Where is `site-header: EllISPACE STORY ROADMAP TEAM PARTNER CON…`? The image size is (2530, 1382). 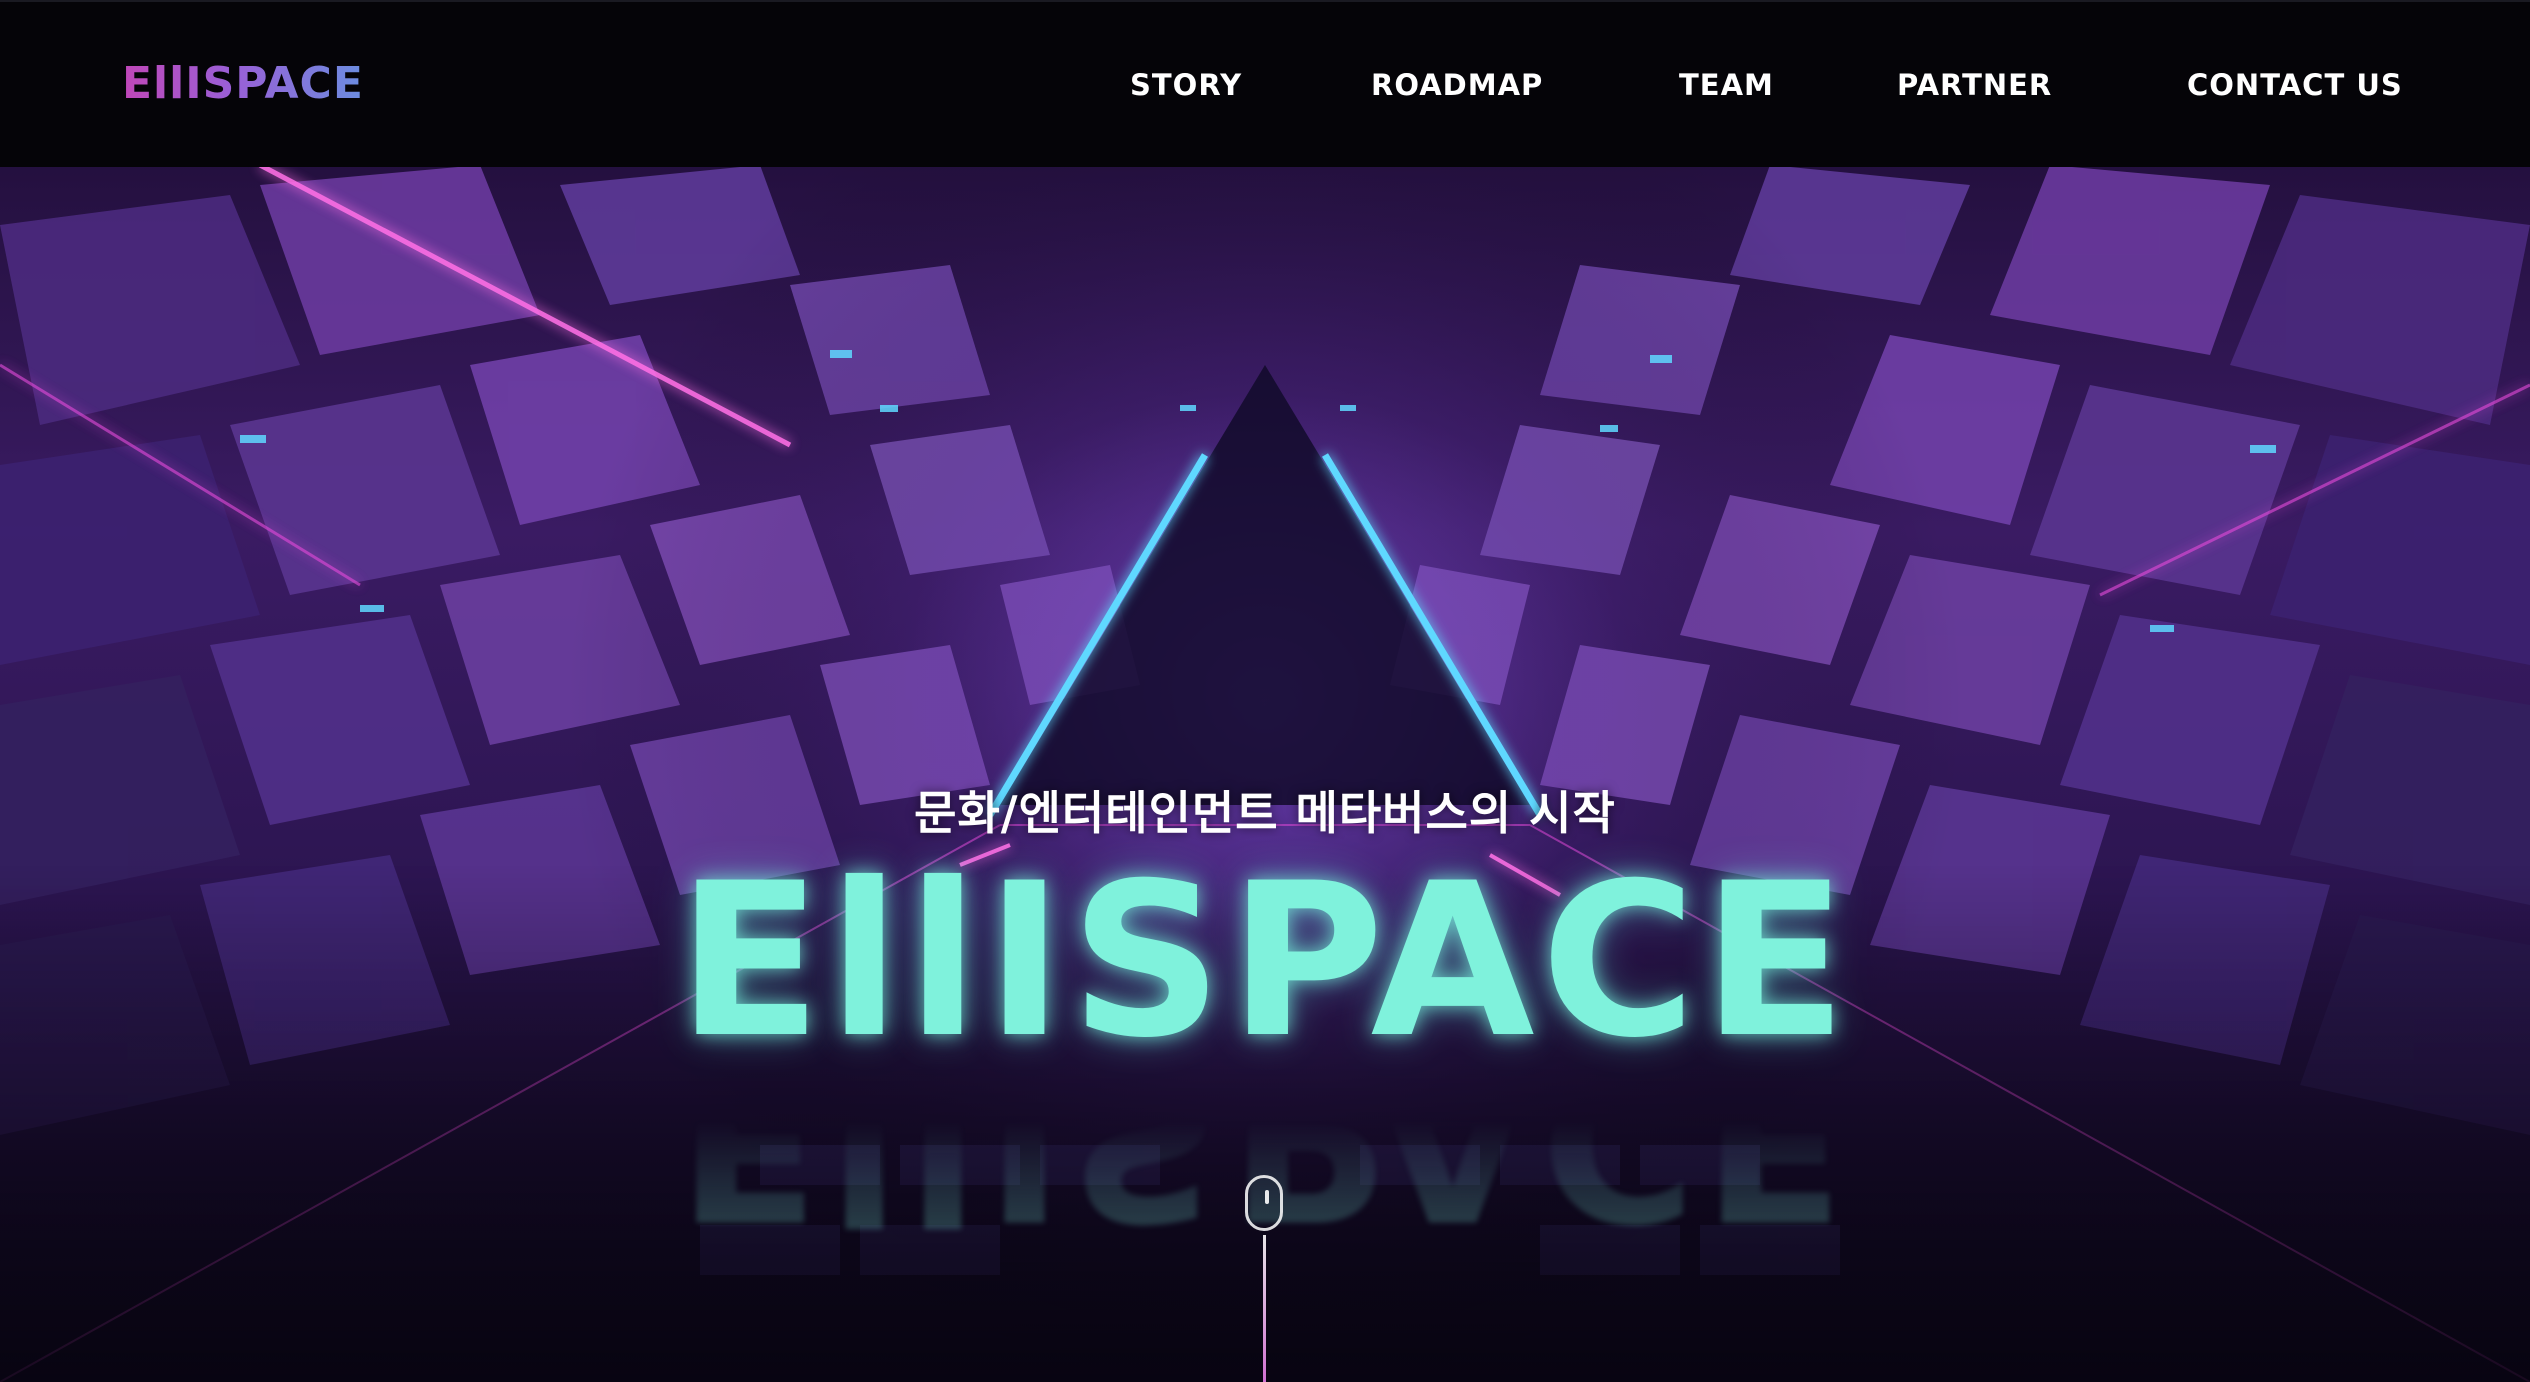 site-header: EllISPACE STORY ROADMAP TEAM PARTNER CON… is located at coordinates (1265, 83).